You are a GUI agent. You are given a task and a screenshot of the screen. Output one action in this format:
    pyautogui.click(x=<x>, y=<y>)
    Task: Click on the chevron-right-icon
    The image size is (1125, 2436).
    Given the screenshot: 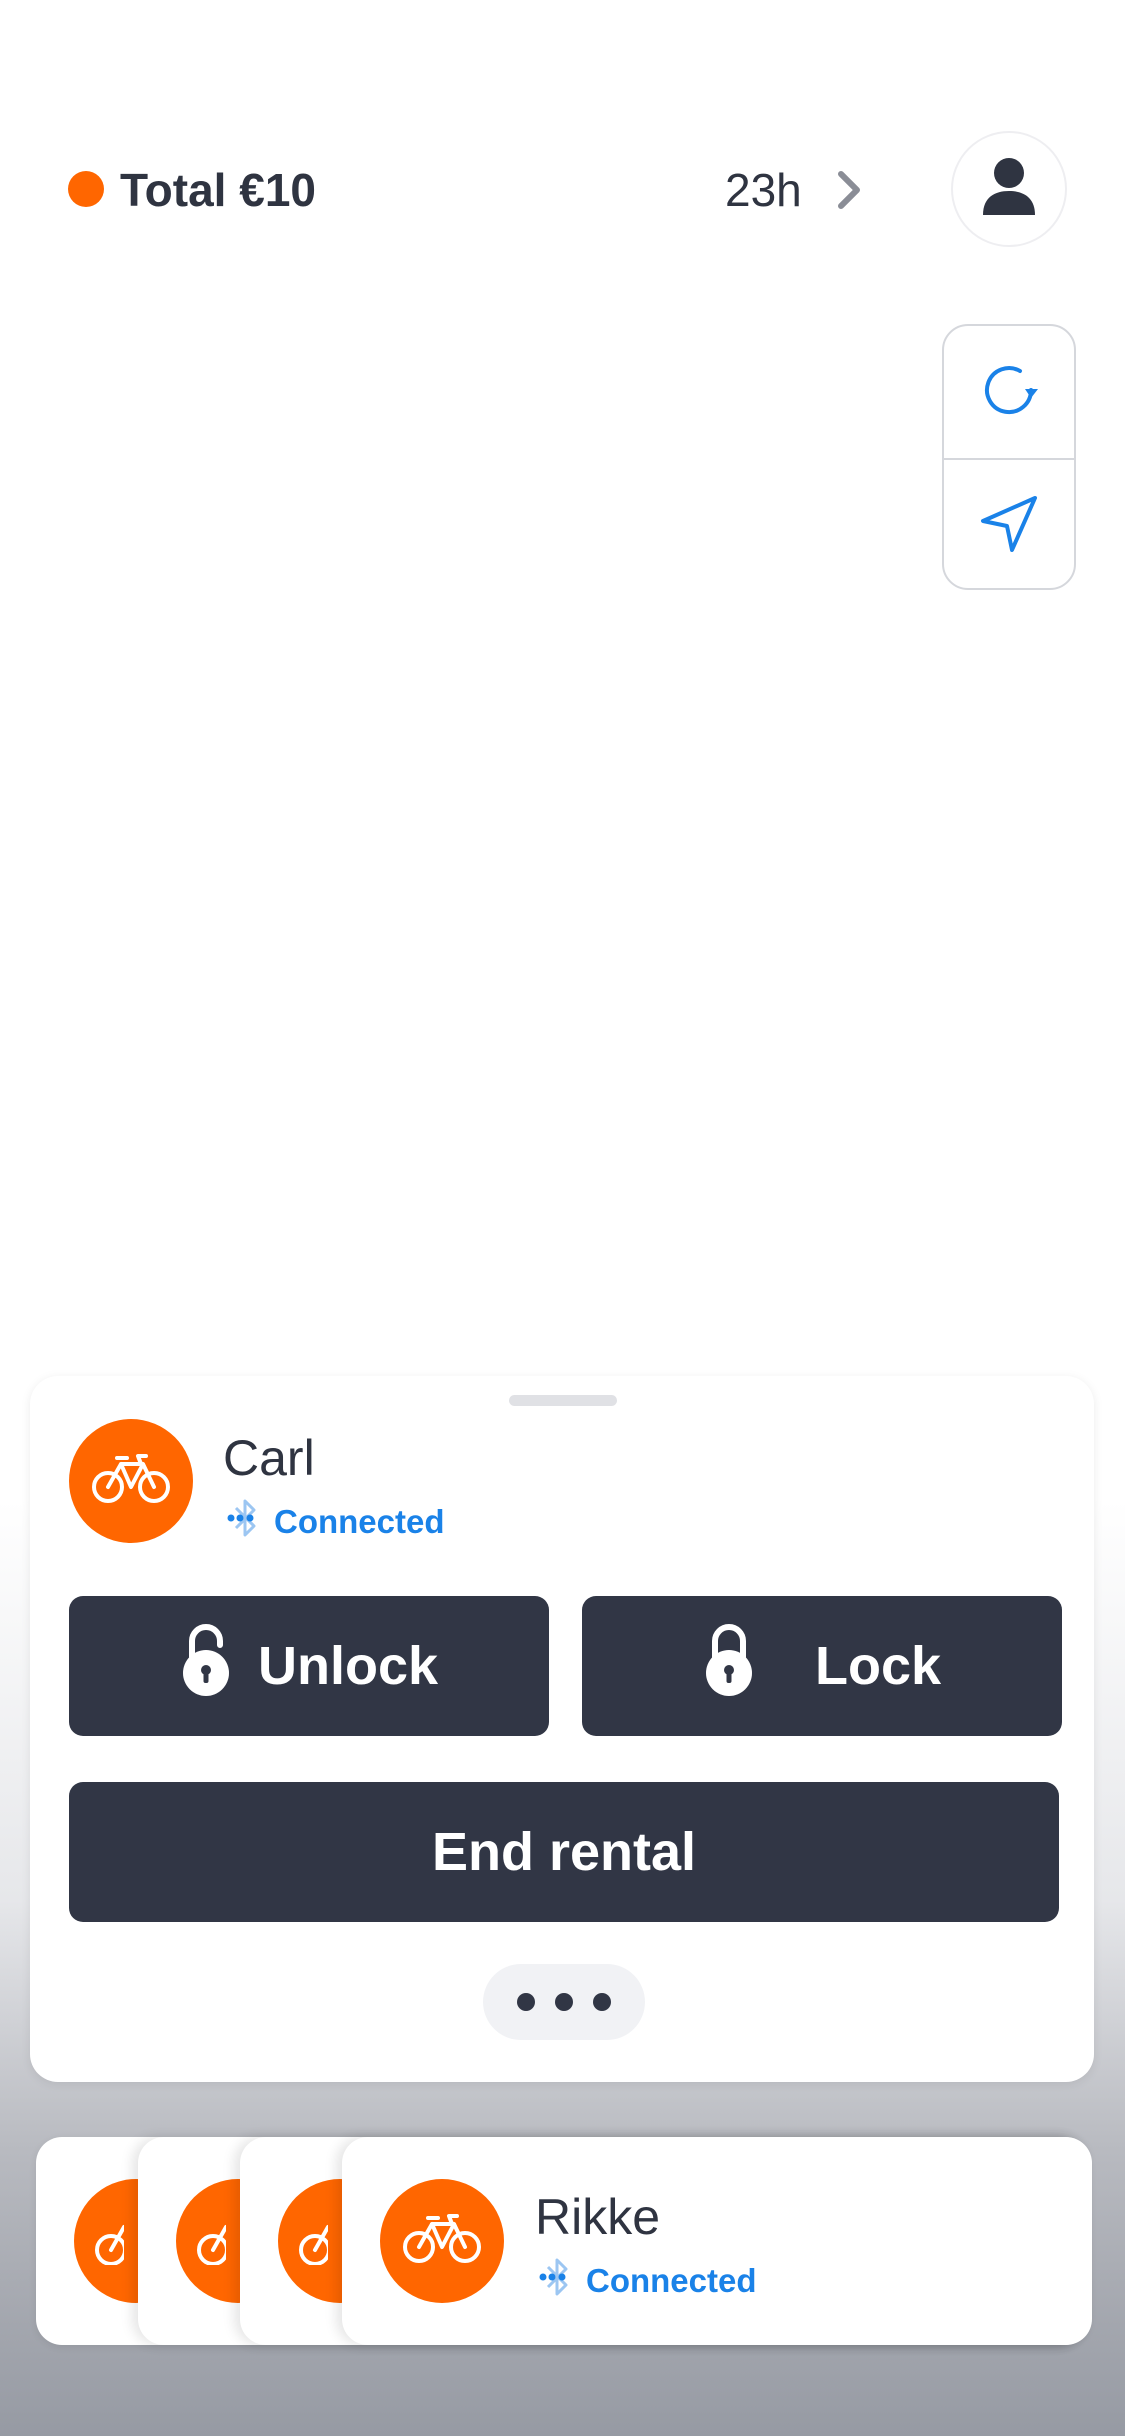 What is the action you would take?
    pyautogui.click(x=850, y=190)
    